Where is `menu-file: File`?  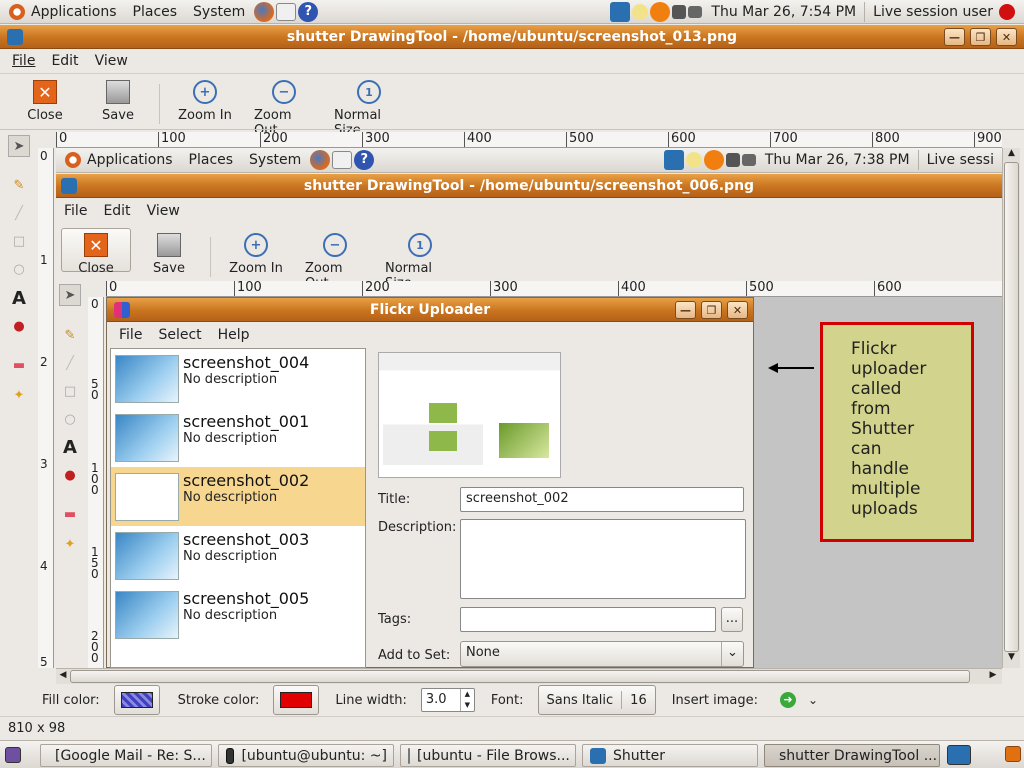
menu-file: File is located at coordinates (23, 61).